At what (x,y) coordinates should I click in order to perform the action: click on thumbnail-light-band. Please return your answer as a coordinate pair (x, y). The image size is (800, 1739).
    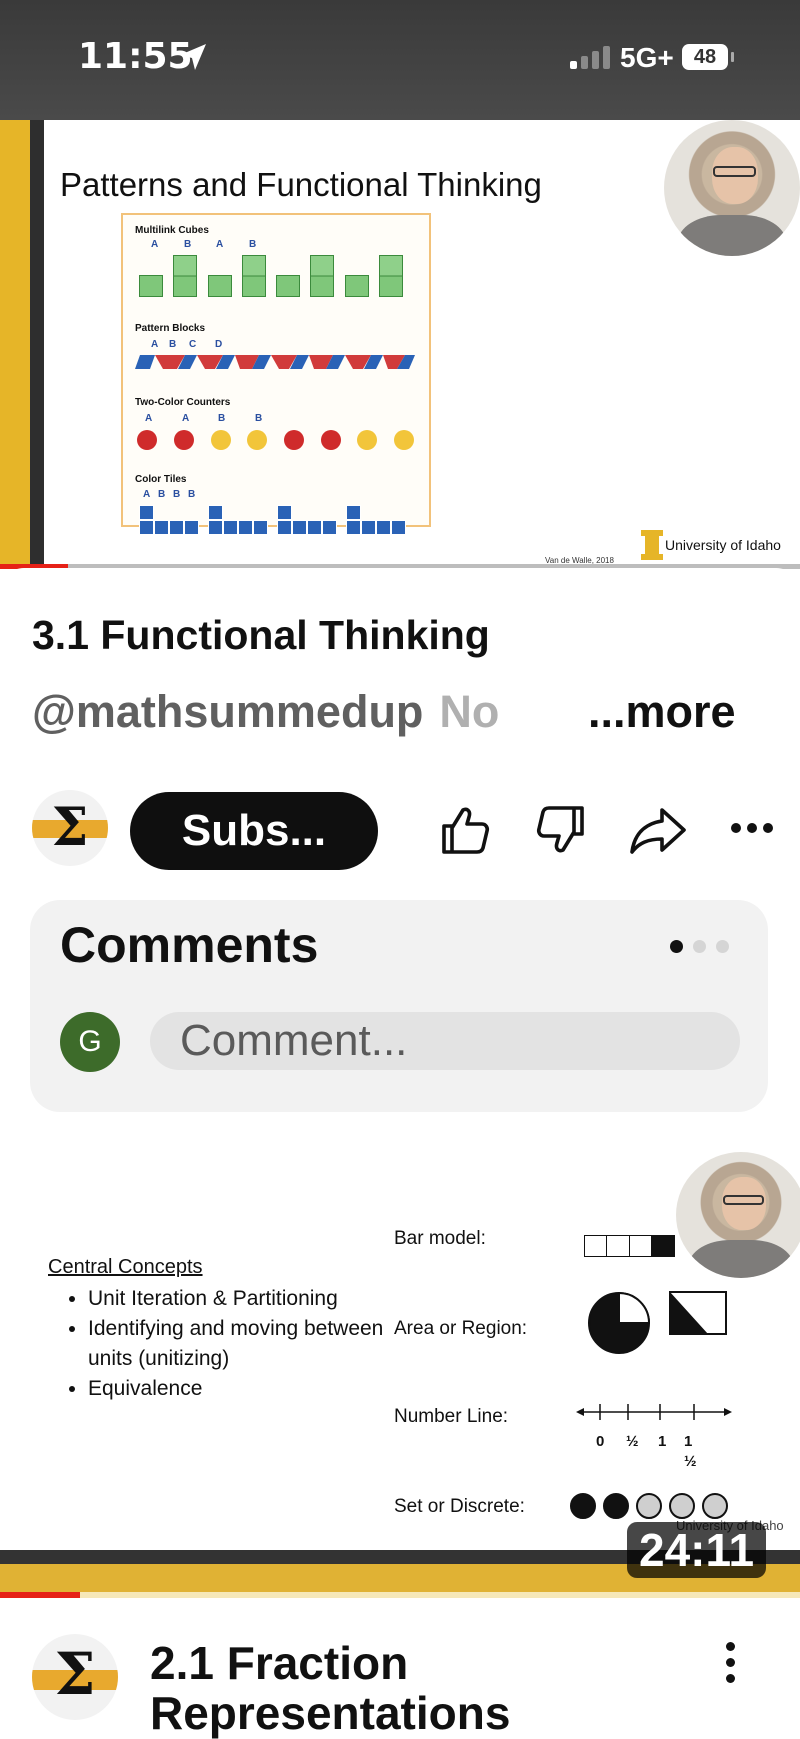
    Looking at the image, I should click on (400, 1595).